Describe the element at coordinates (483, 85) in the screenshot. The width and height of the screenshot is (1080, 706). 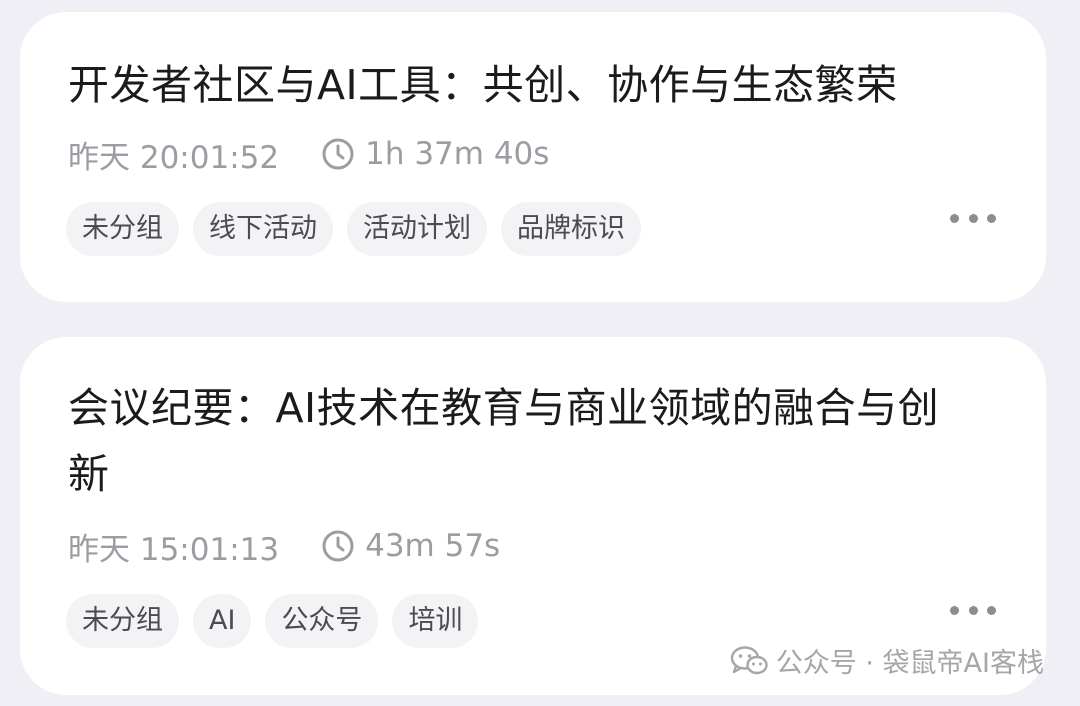
I see `recording-title: 开发者社区与AI工具：共创、协作与生态繁荣` at that location.